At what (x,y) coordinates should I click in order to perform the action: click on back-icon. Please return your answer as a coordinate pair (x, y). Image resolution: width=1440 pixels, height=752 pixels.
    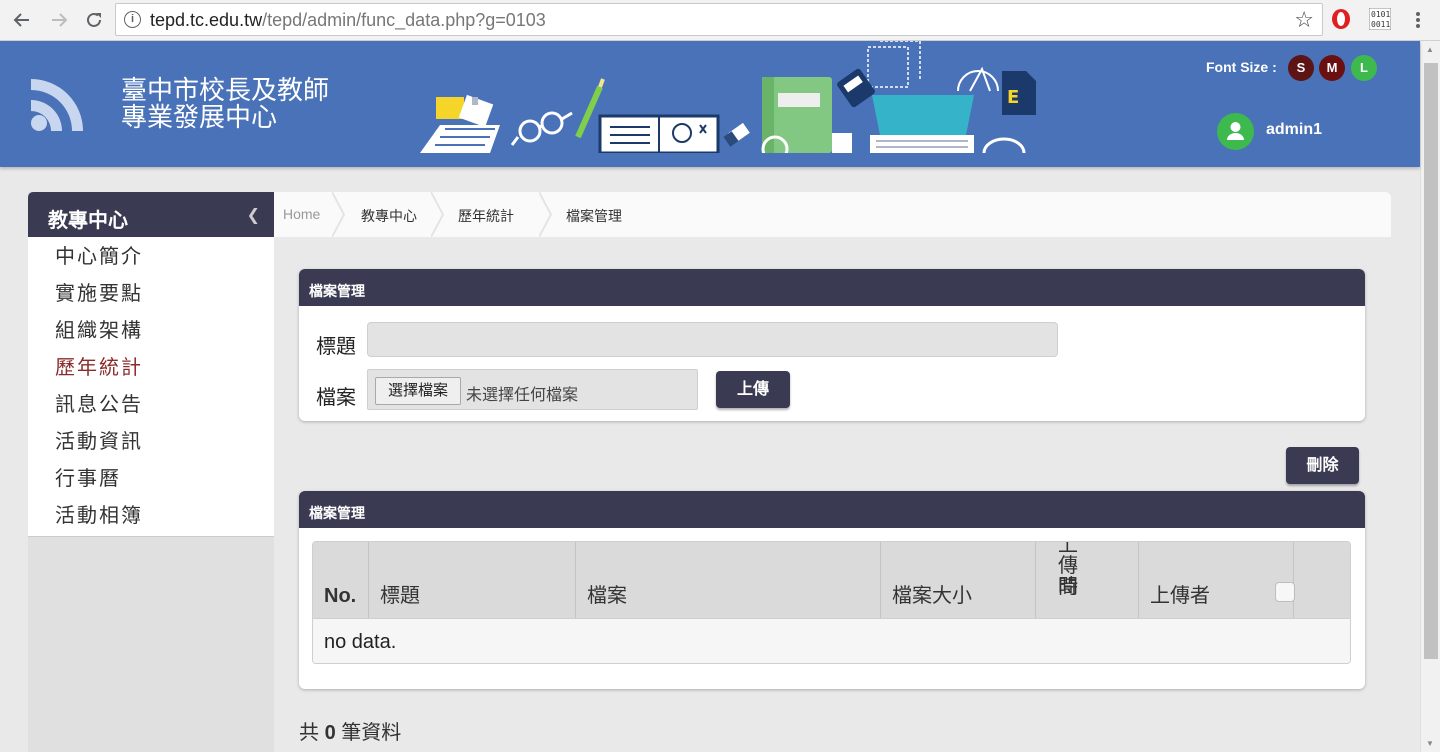
    Looking at the image, I should click on (22, 20).